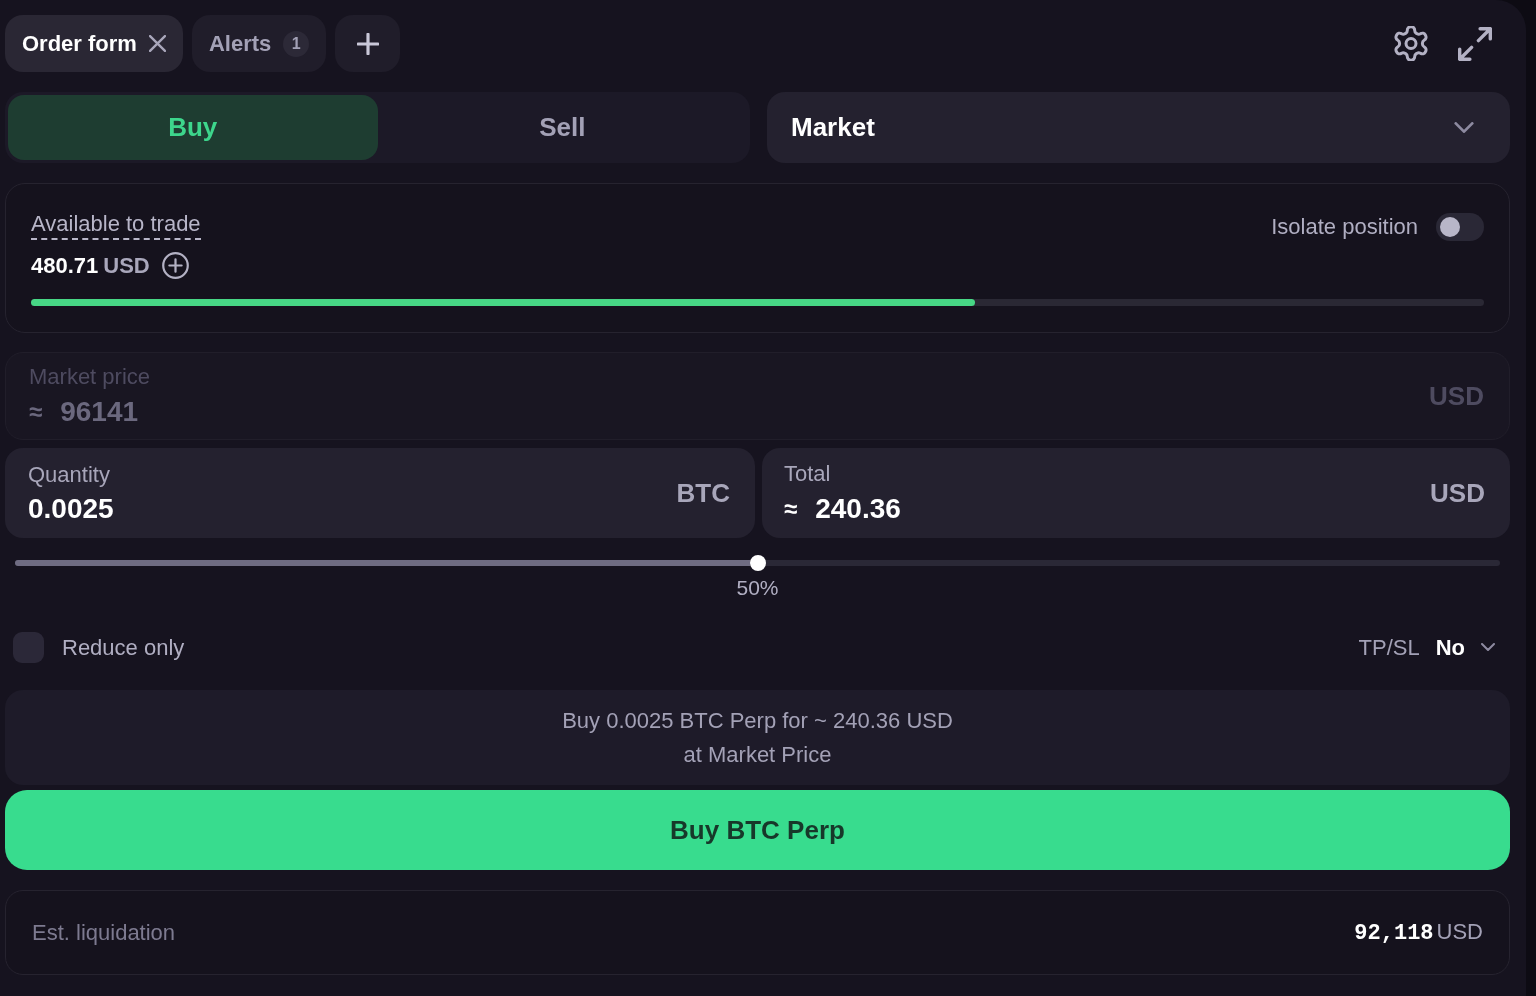 This screenshot has height=996, width=1536. Describe the element at coordinates (757, 588) in the screenshot. I see `slider-value: 50%` at that location.